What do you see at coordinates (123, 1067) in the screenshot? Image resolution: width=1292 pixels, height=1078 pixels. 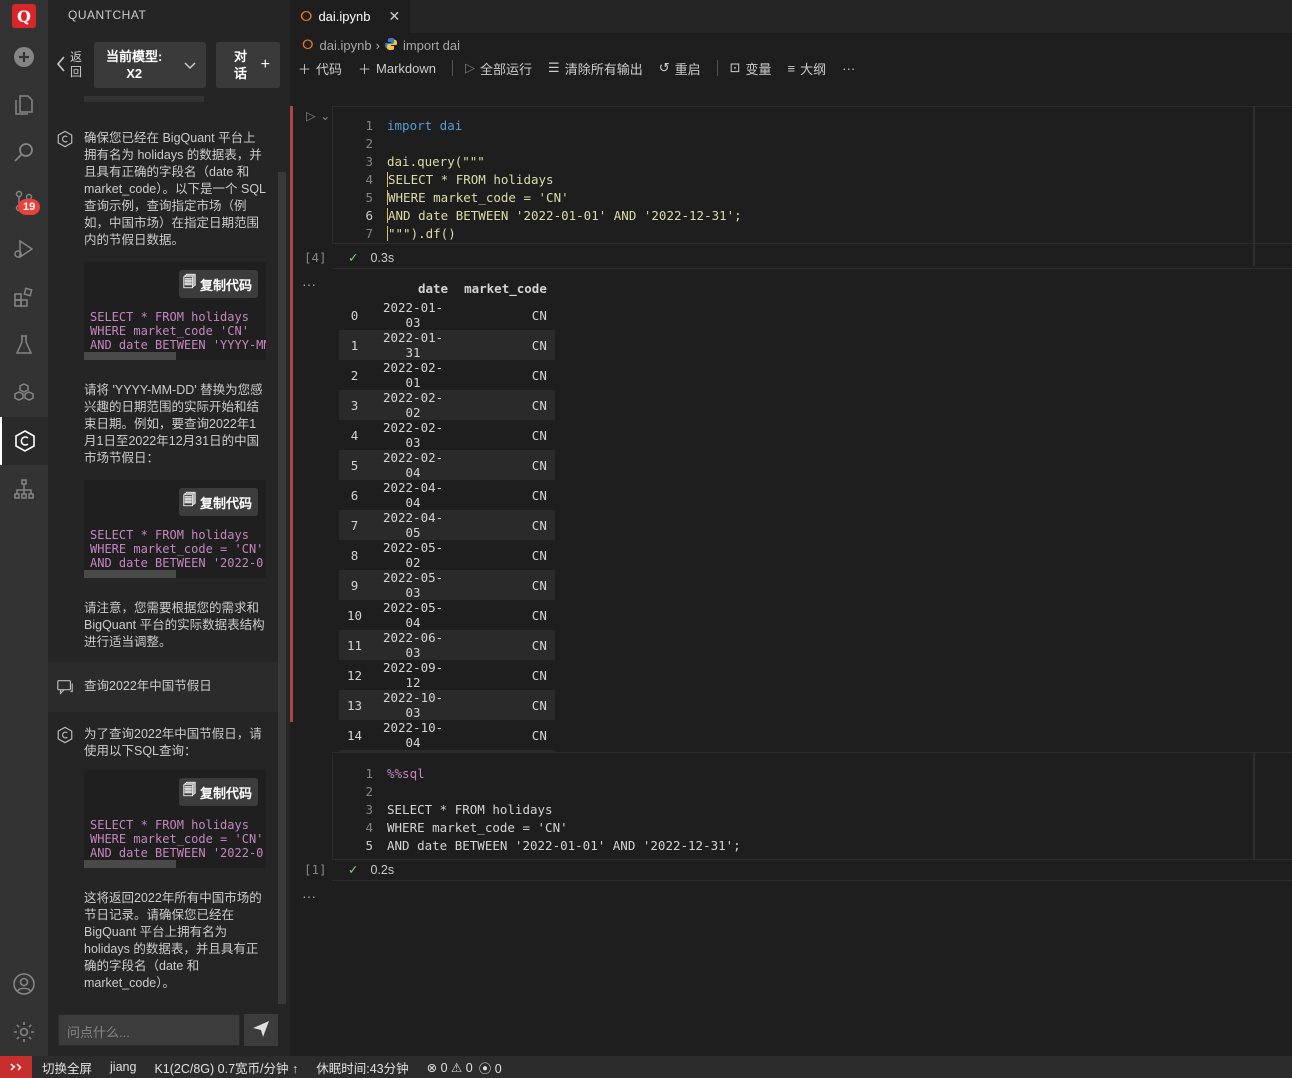 I see `user-name: jiang` at bounding box center [123, 1067].